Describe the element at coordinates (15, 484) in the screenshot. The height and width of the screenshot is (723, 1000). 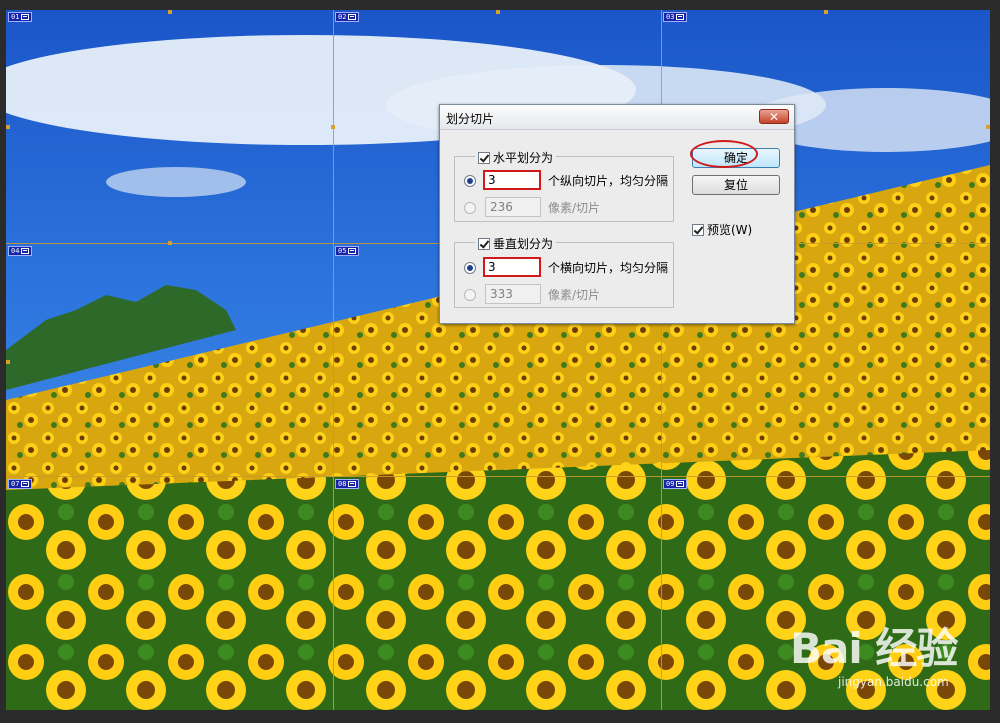
I see `slice-number: 07` at that location.